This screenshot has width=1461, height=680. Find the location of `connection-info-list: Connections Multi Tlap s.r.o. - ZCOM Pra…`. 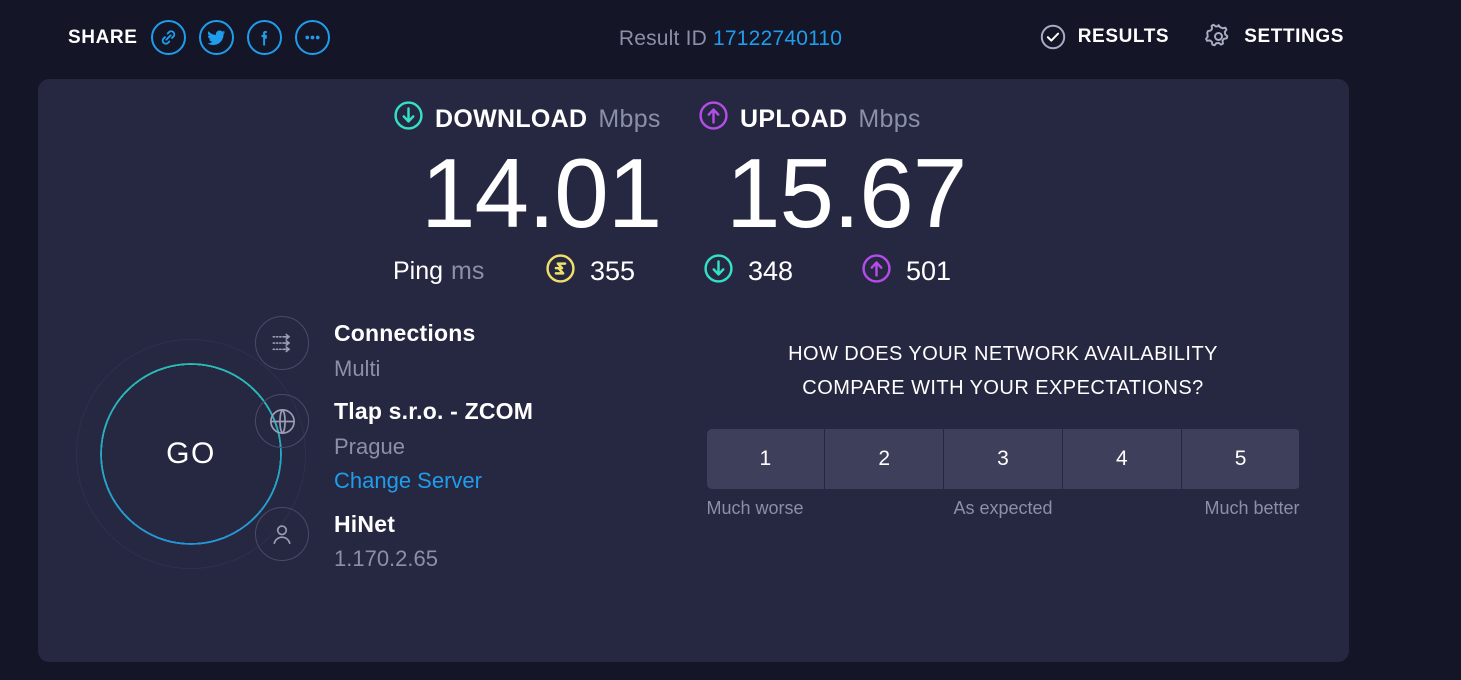

connection-info-list: Connections Multi Tlap s.r.o. - ZCOM Pra… is located at coordinates (394, 450).